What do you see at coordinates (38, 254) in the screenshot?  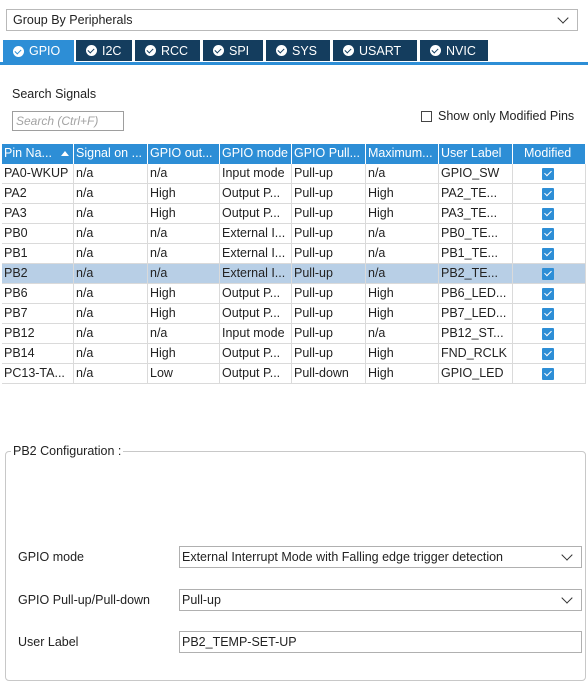 I see `table-cell-pin-name: PB1` at bounding box center [38, 254].